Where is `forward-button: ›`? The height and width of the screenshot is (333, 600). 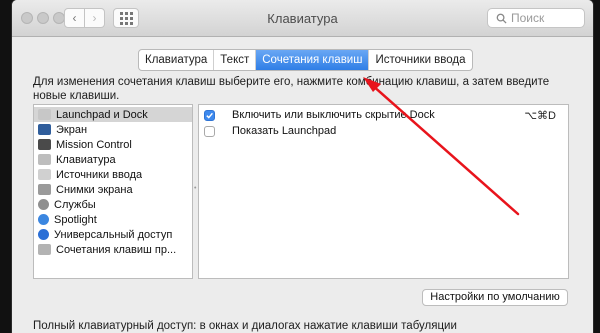
forward-button: › is located at coordinates (94, 18).